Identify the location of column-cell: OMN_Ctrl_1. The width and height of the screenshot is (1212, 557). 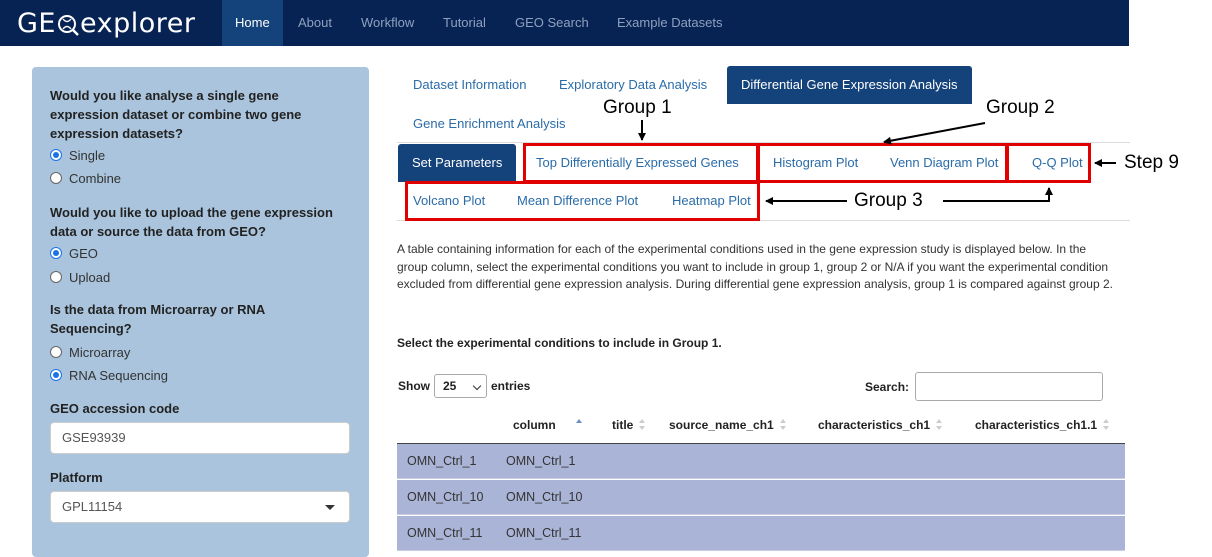
(541, 461).